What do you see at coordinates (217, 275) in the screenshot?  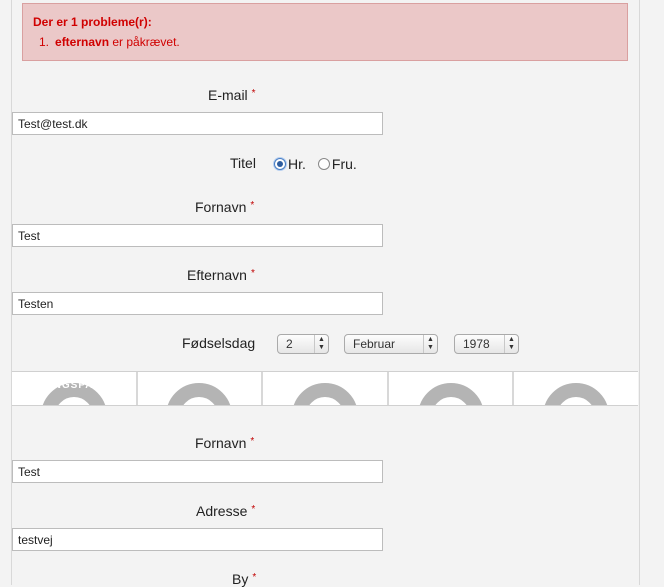 I see `lastname-label-text: Efternavn` at bounding box center [217, 275].